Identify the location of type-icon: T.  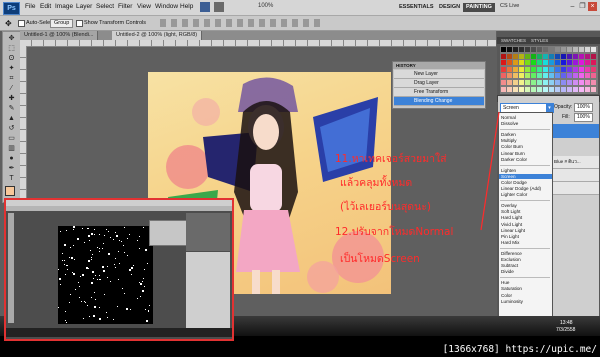
(11, 178).